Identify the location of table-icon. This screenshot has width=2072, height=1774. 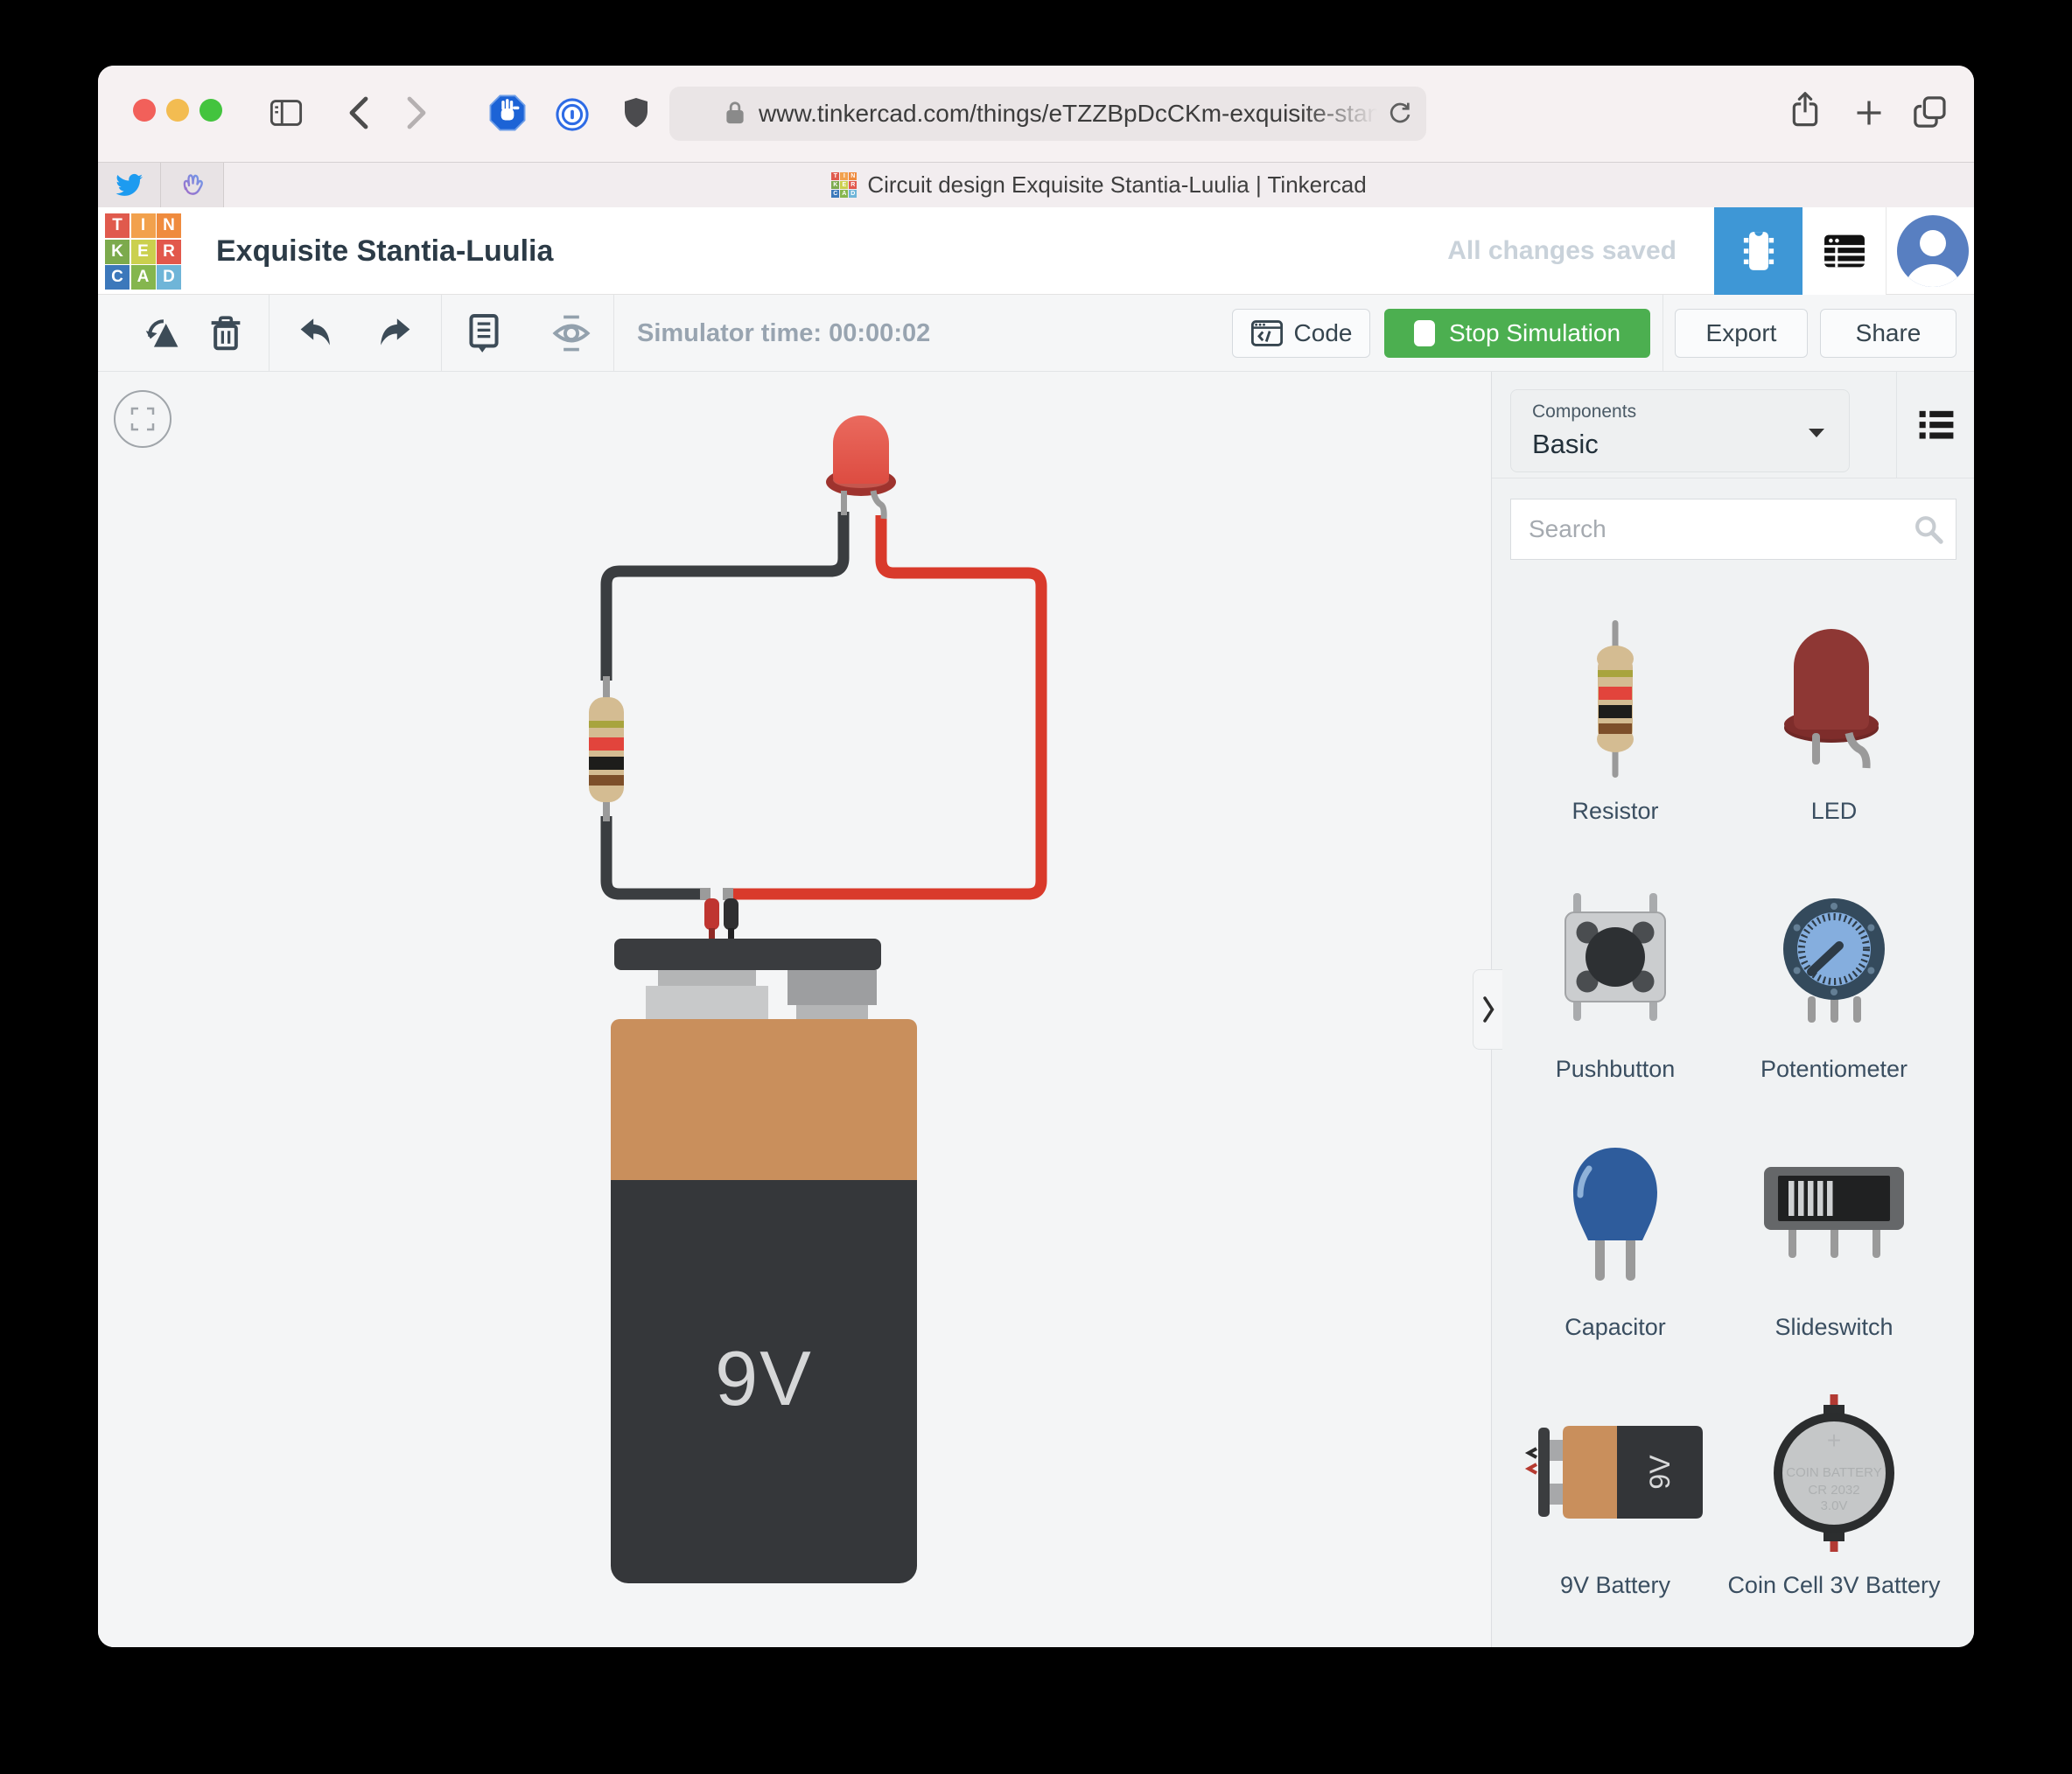
(1844, 251).